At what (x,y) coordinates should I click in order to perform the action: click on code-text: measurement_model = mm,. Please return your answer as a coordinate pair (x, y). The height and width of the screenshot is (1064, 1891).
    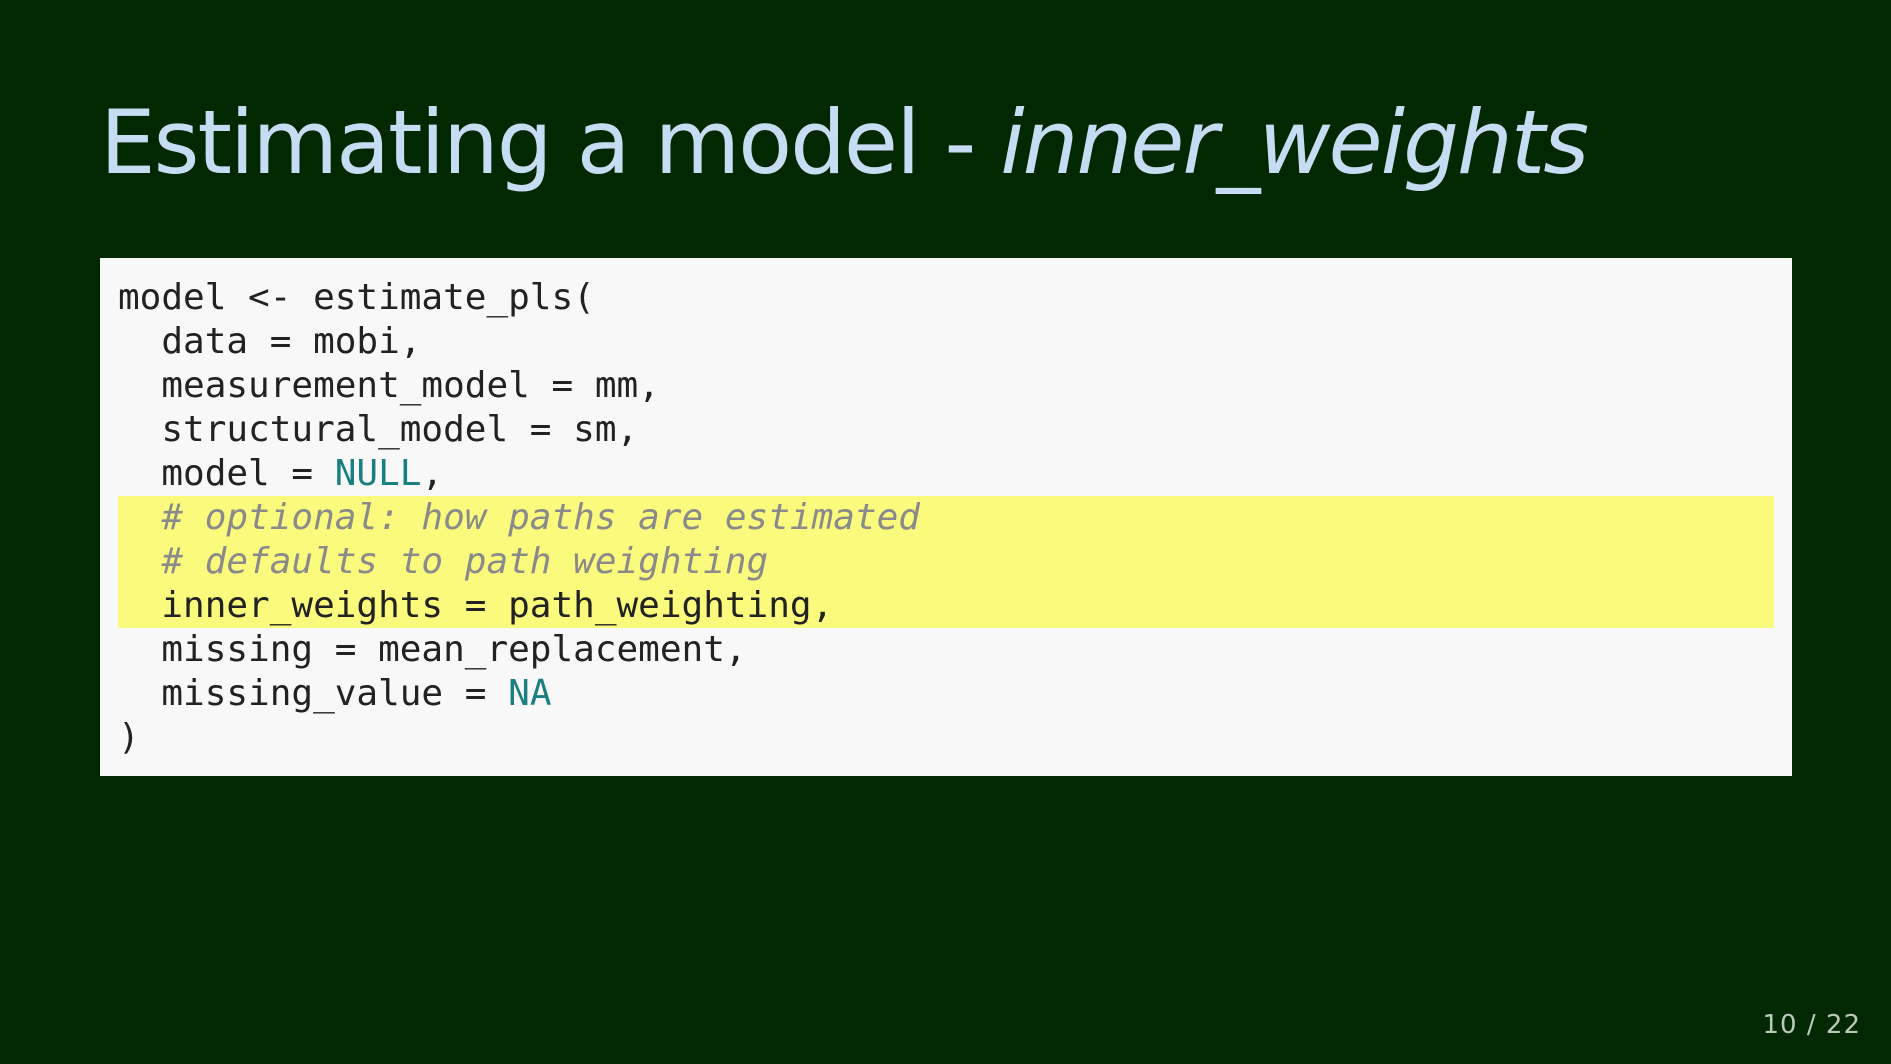
    Looking at the image, I should click on (389, 385).